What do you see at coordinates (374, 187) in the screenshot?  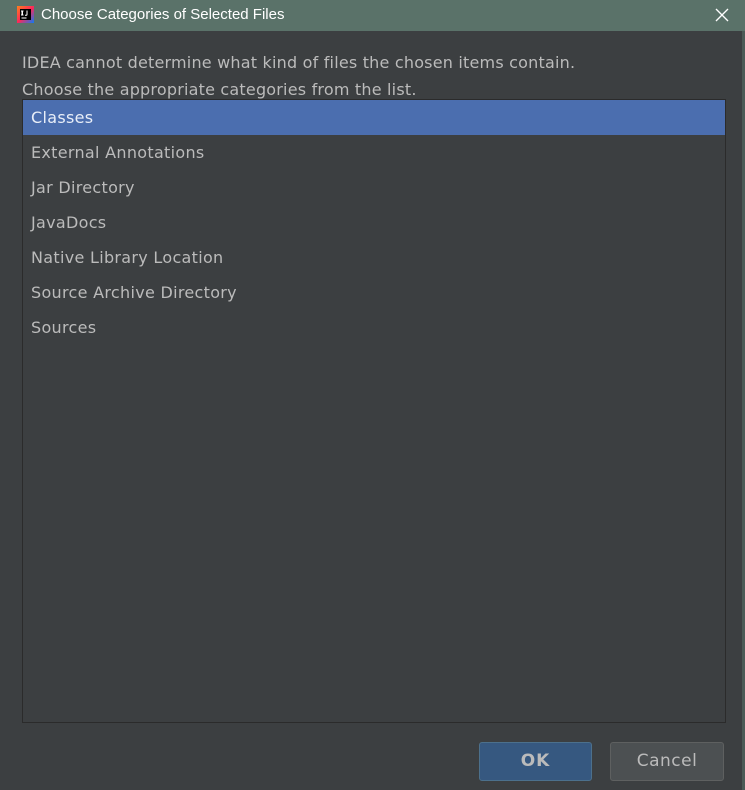 I see `list-item-jar-directory: Jar Directory` at bounding box center [374, 187].